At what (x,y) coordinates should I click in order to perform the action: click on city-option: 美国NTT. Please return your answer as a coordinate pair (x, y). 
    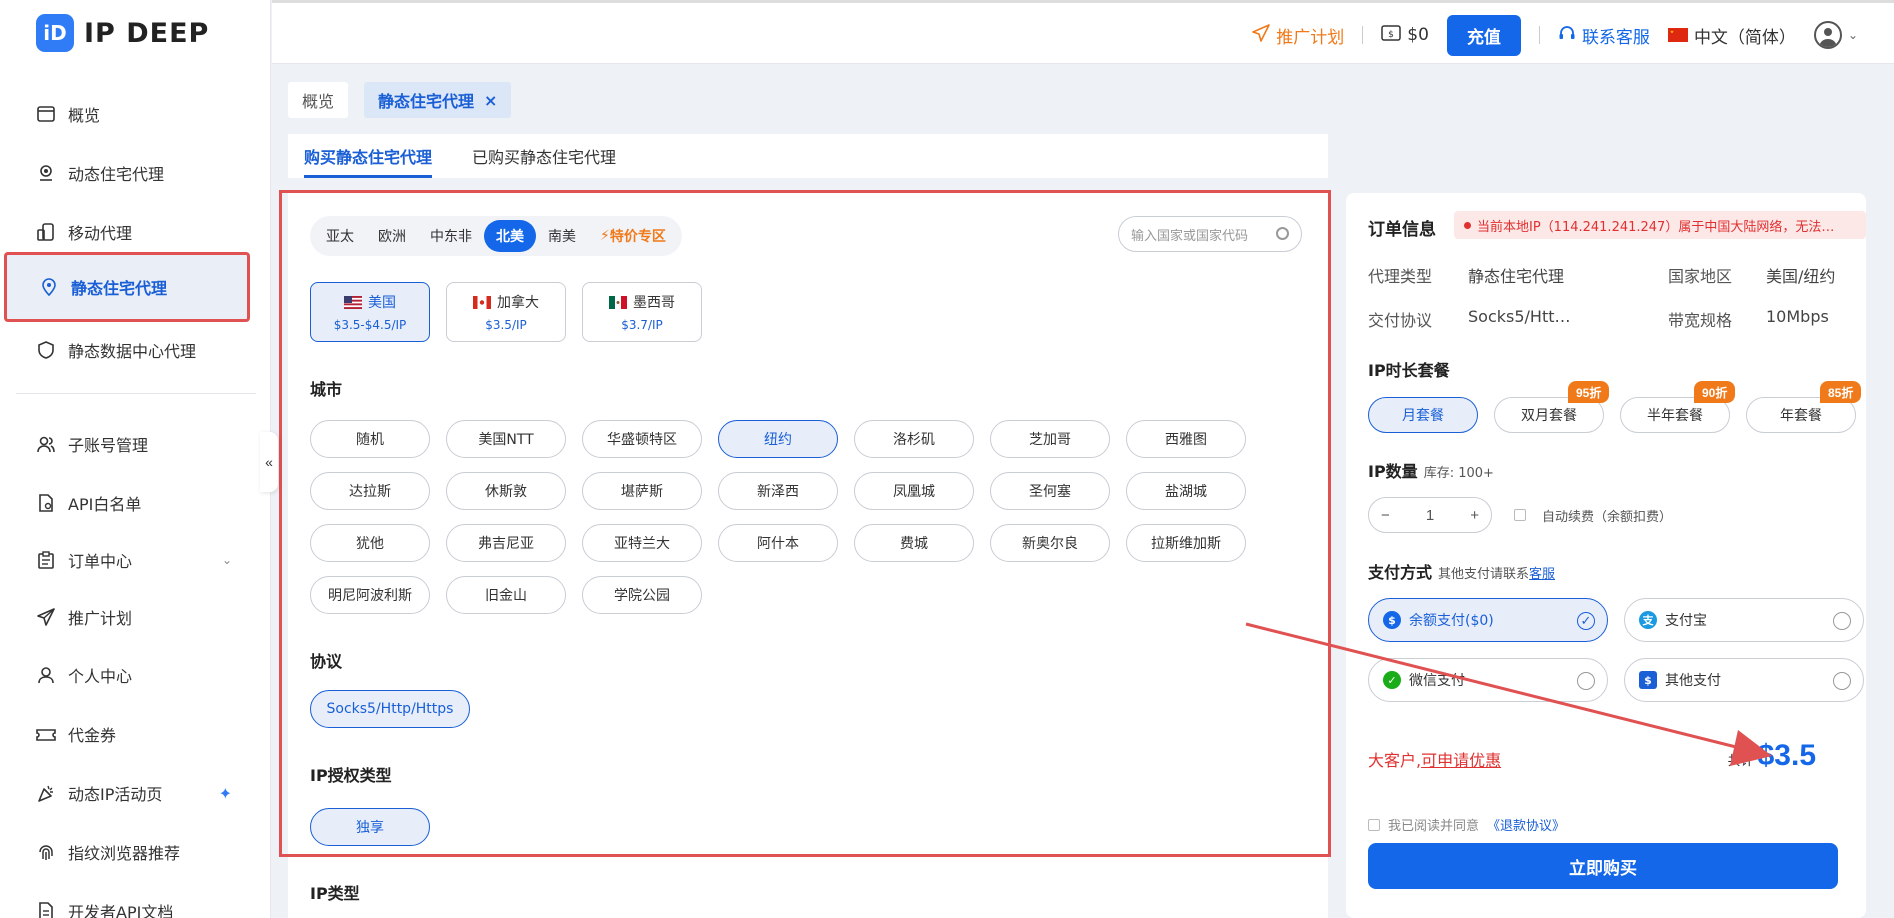
    Looking at the image, I should click on (506, 439).